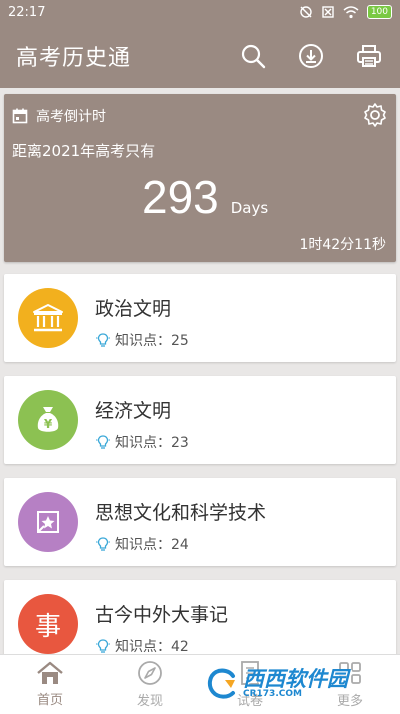 The image size is (400, 714). What do you see at coordinates (200, 56) in the screenshot?
I see `app-bar: 高考历史通` at bounding box center [200, 56].